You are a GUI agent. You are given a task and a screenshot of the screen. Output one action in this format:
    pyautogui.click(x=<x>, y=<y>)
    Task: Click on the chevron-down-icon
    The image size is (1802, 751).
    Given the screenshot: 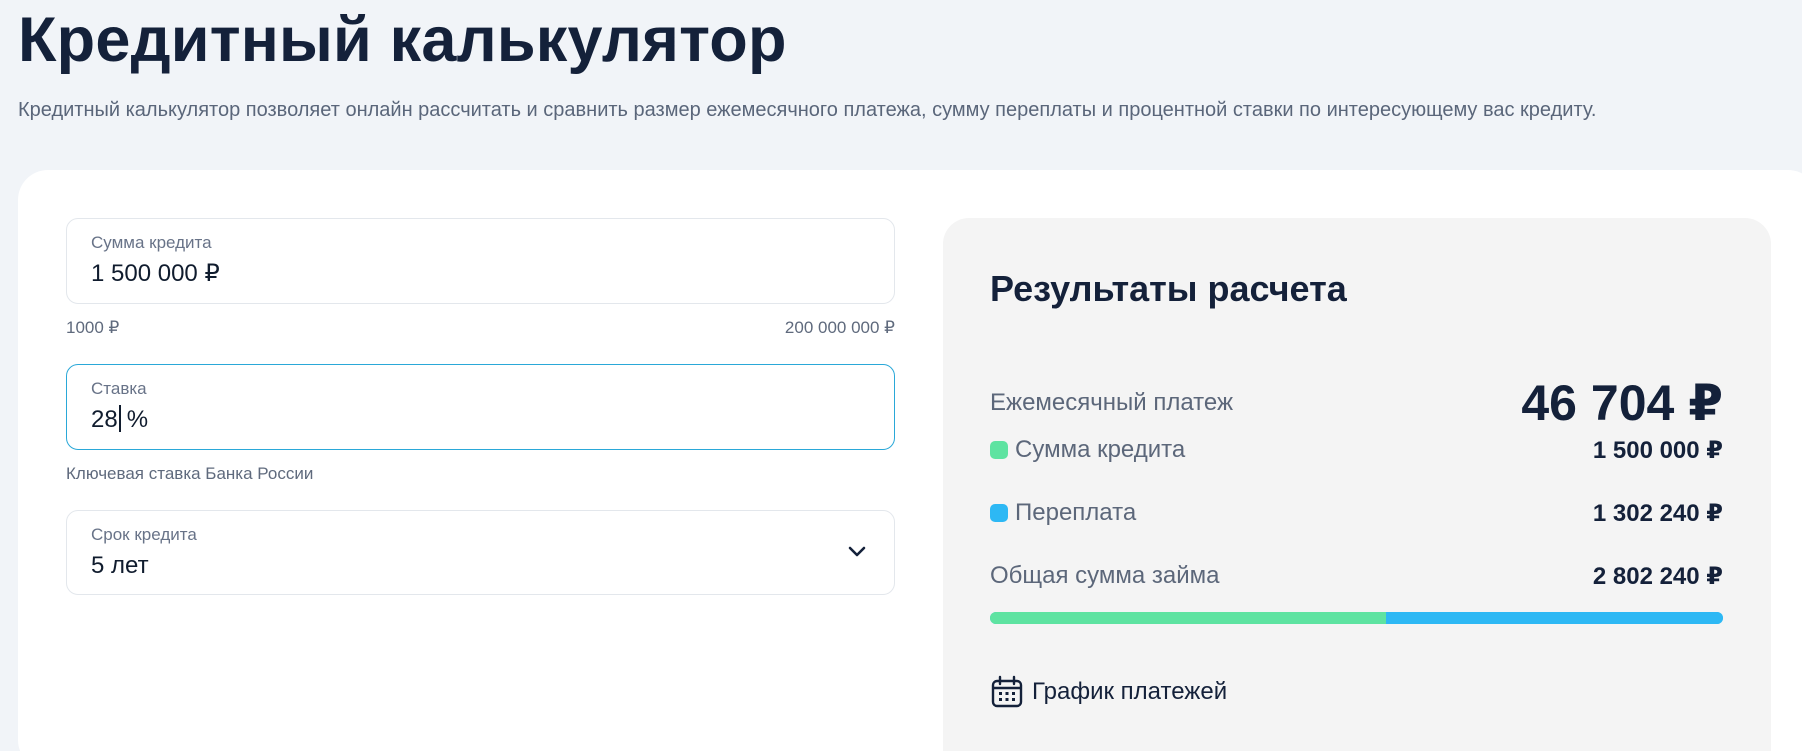 What is the action you would take?
    pyautogui.click(x=857, y=552)
    